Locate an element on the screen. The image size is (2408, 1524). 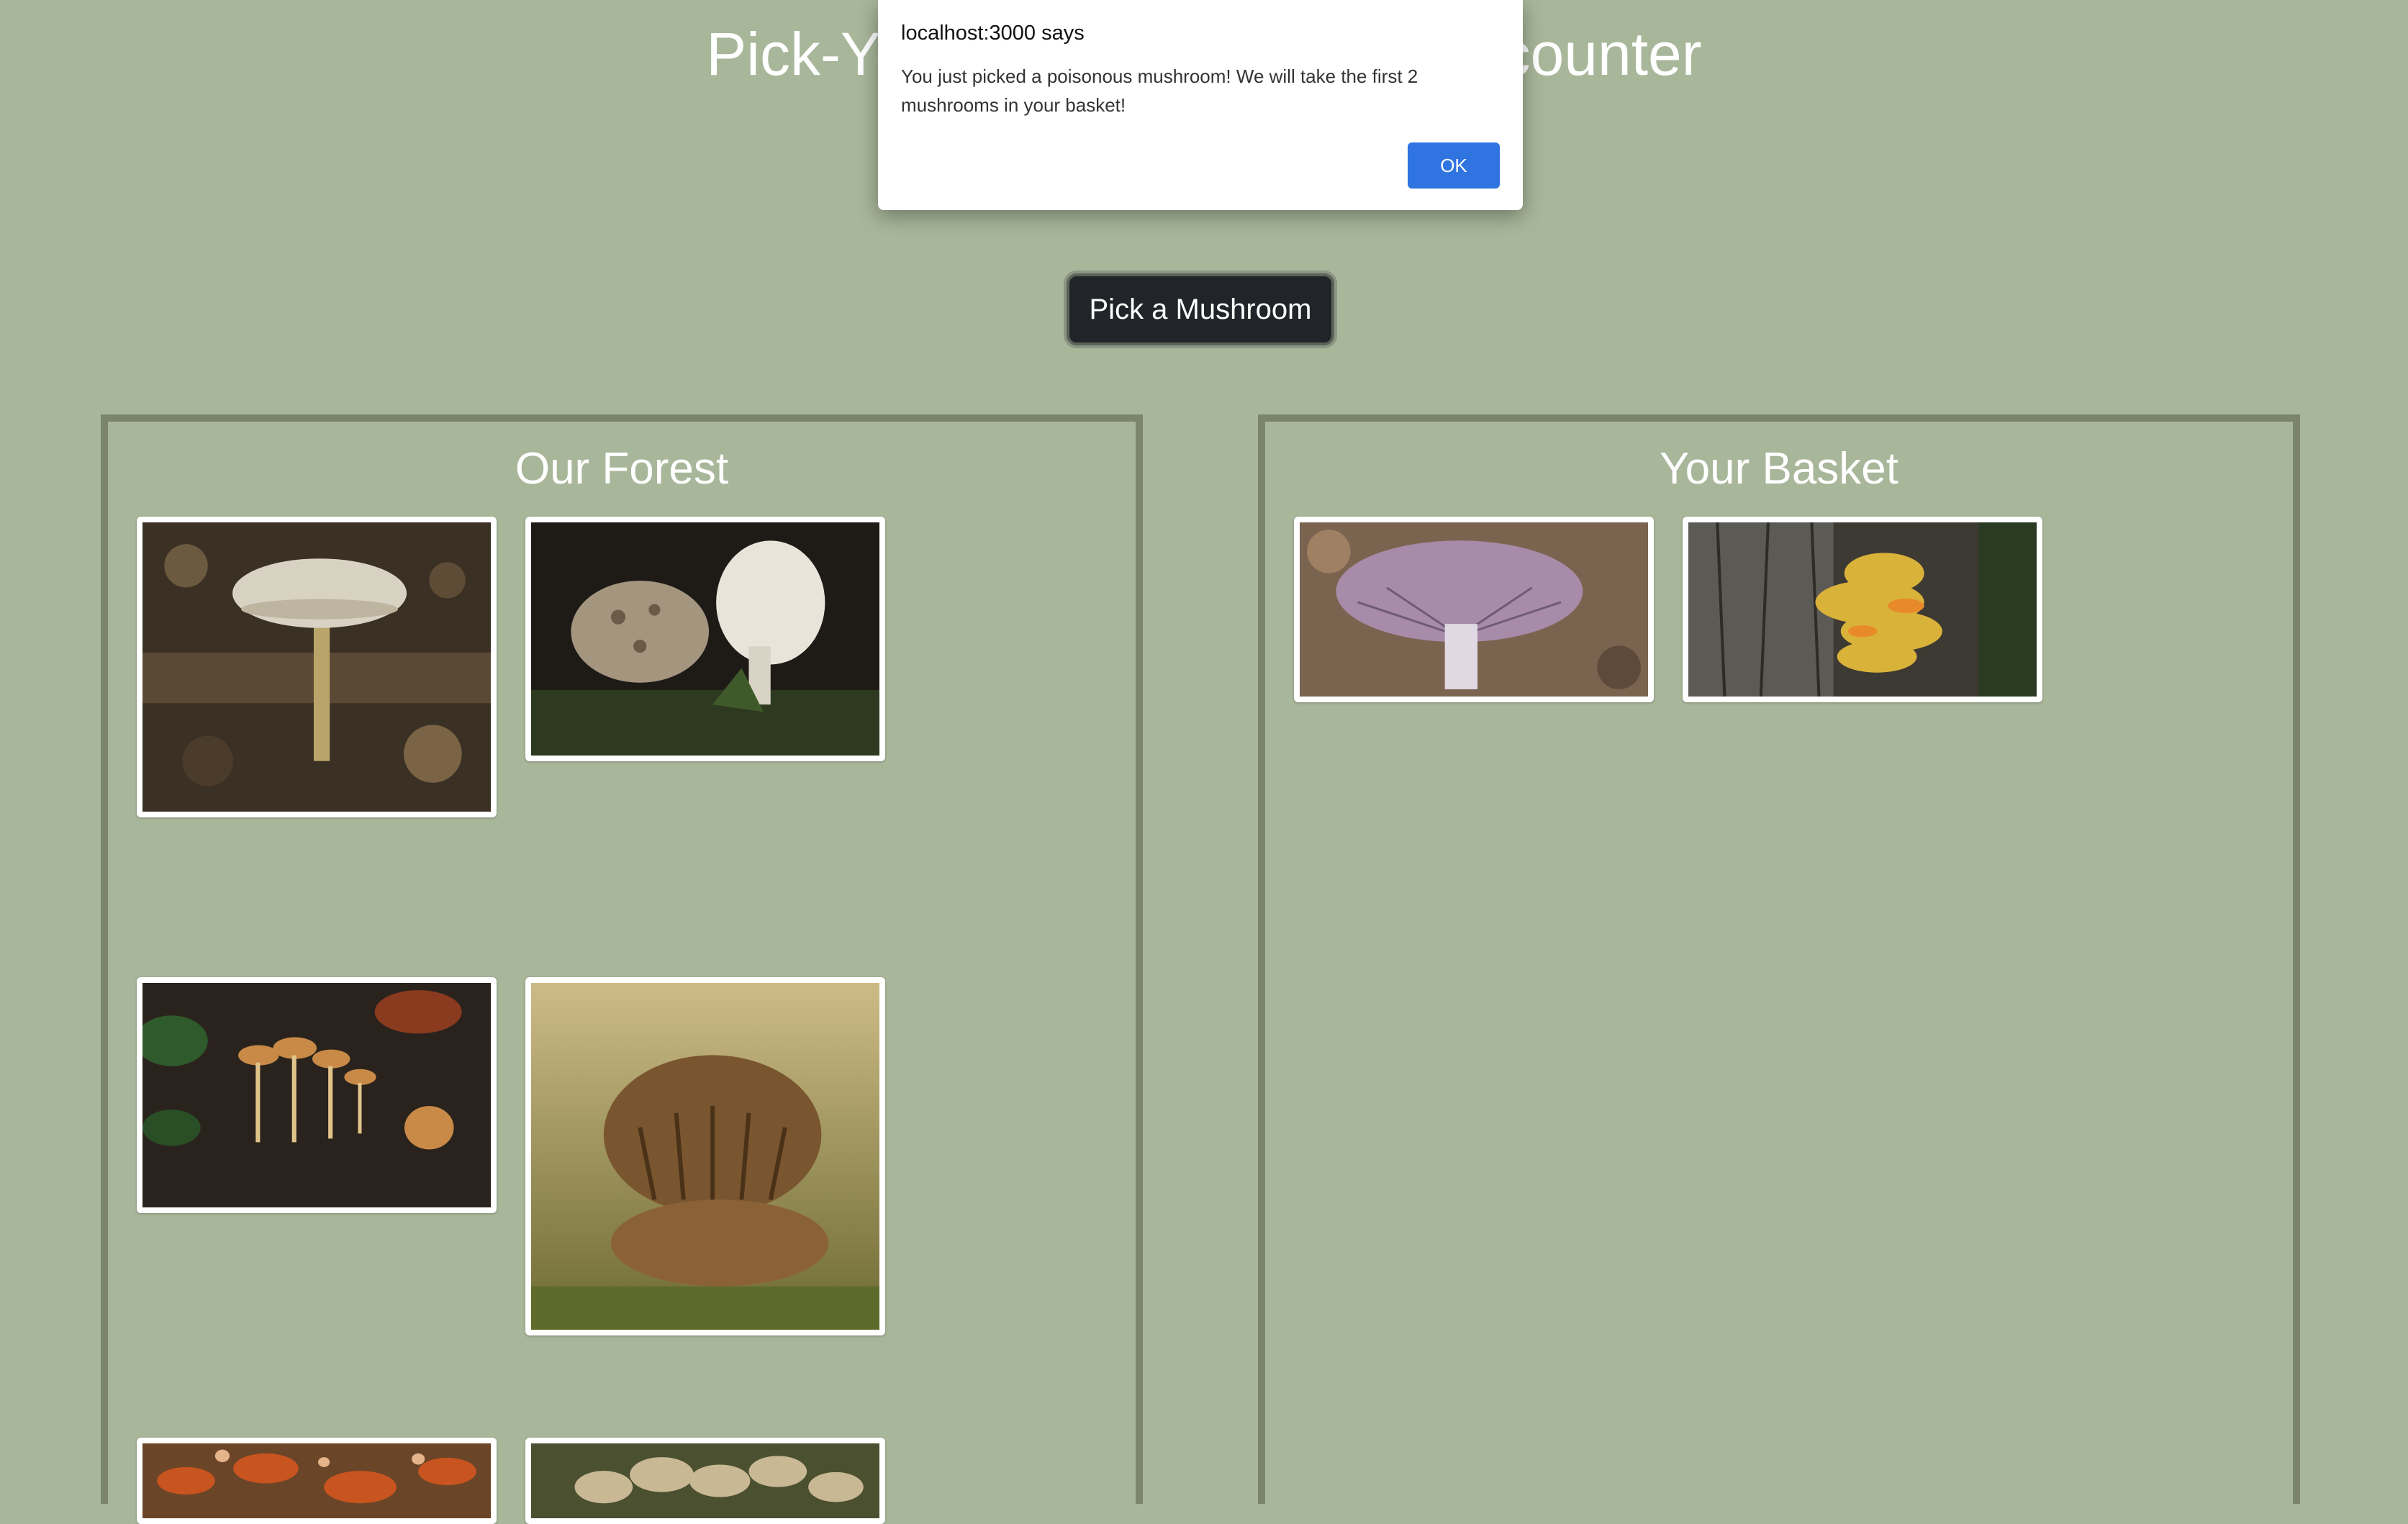
yellow-shelf-fungus-photo is located at coordinates (1863, 609).